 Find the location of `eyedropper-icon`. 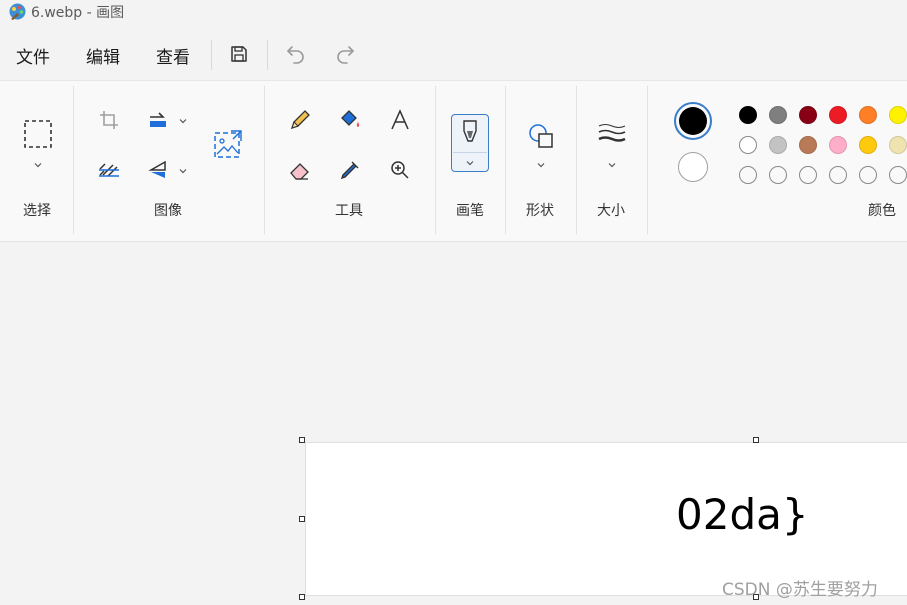

eyedropper-icon is located at coordinates (349, 170).